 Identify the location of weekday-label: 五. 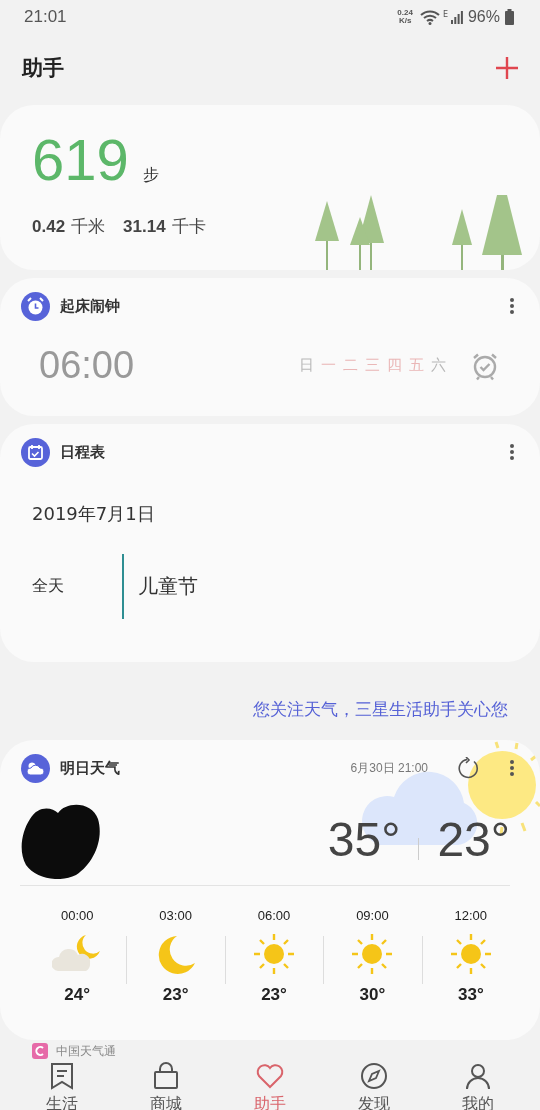
(416, 365).